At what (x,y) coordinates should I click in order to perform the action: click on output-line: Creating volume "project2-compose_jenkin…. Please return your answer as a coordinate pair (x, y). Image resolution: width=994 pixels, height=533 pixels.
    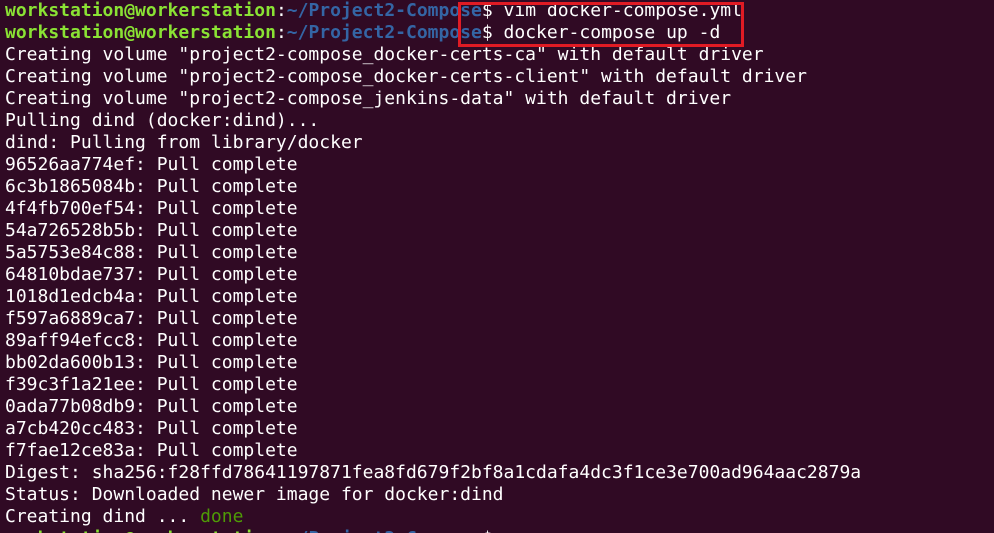
    Looking at the image, I should click on (368, 98).